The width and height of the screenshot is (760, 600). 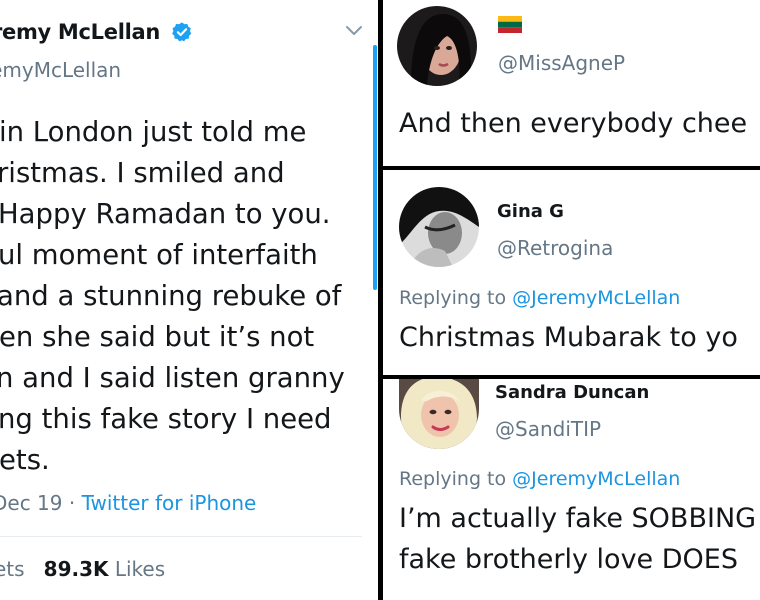 What do you see at coordinates (142, 173) in the screenshot?
I see `tweet-line: ristmas. I smiled and` at bounding box center [142, 173].